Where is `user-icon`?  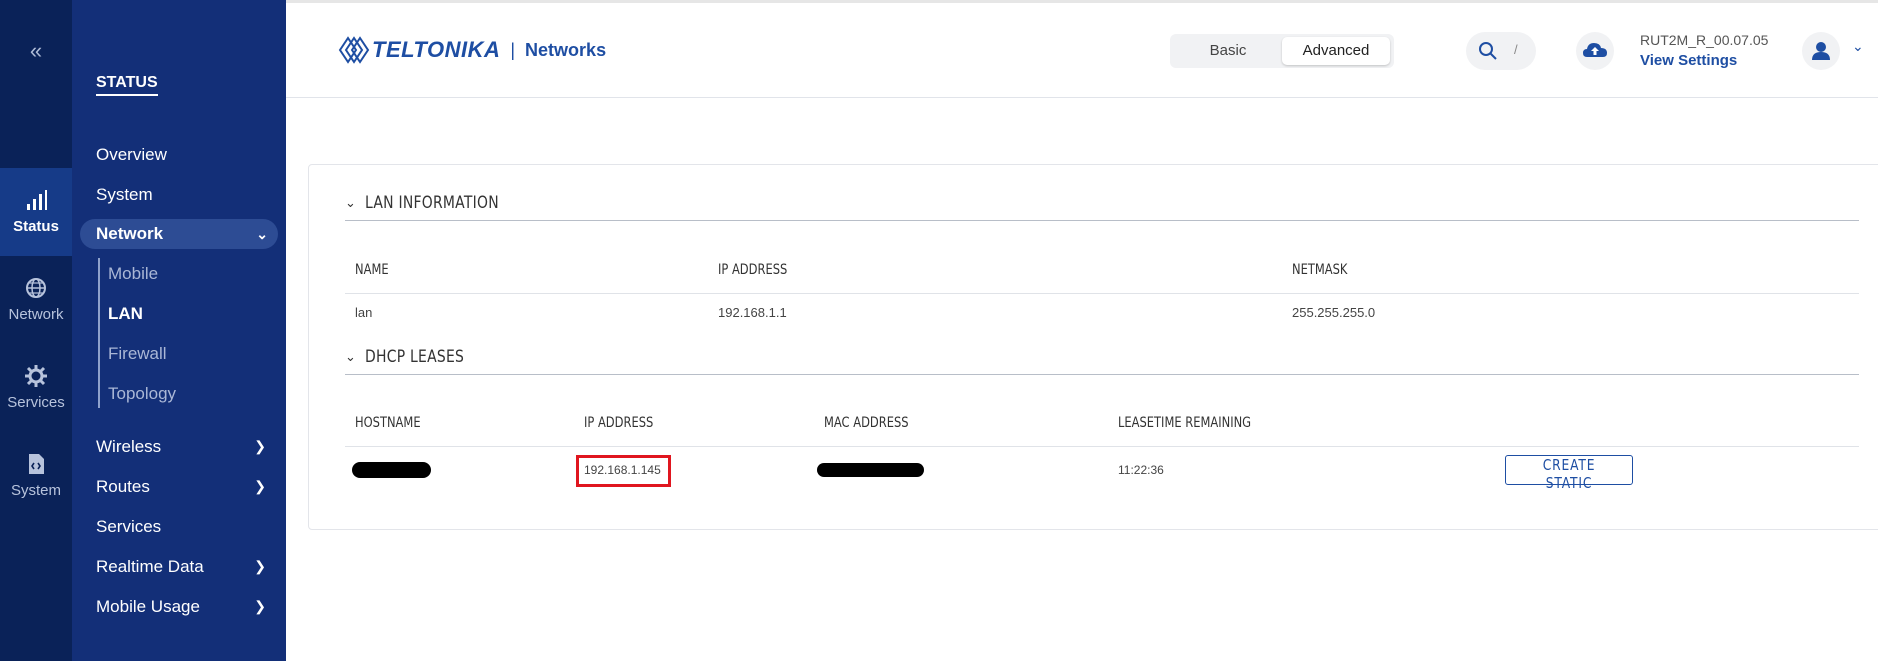
user-icon is located at coordinates (1821, 51).